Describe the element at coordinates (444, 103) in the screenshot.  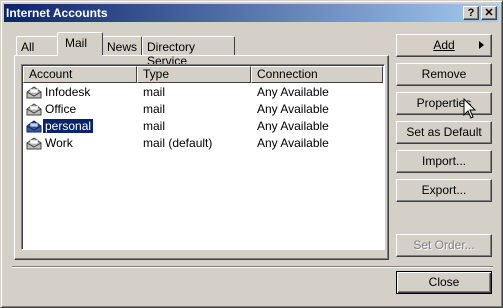
I see `properties-button: Properties` at that location.